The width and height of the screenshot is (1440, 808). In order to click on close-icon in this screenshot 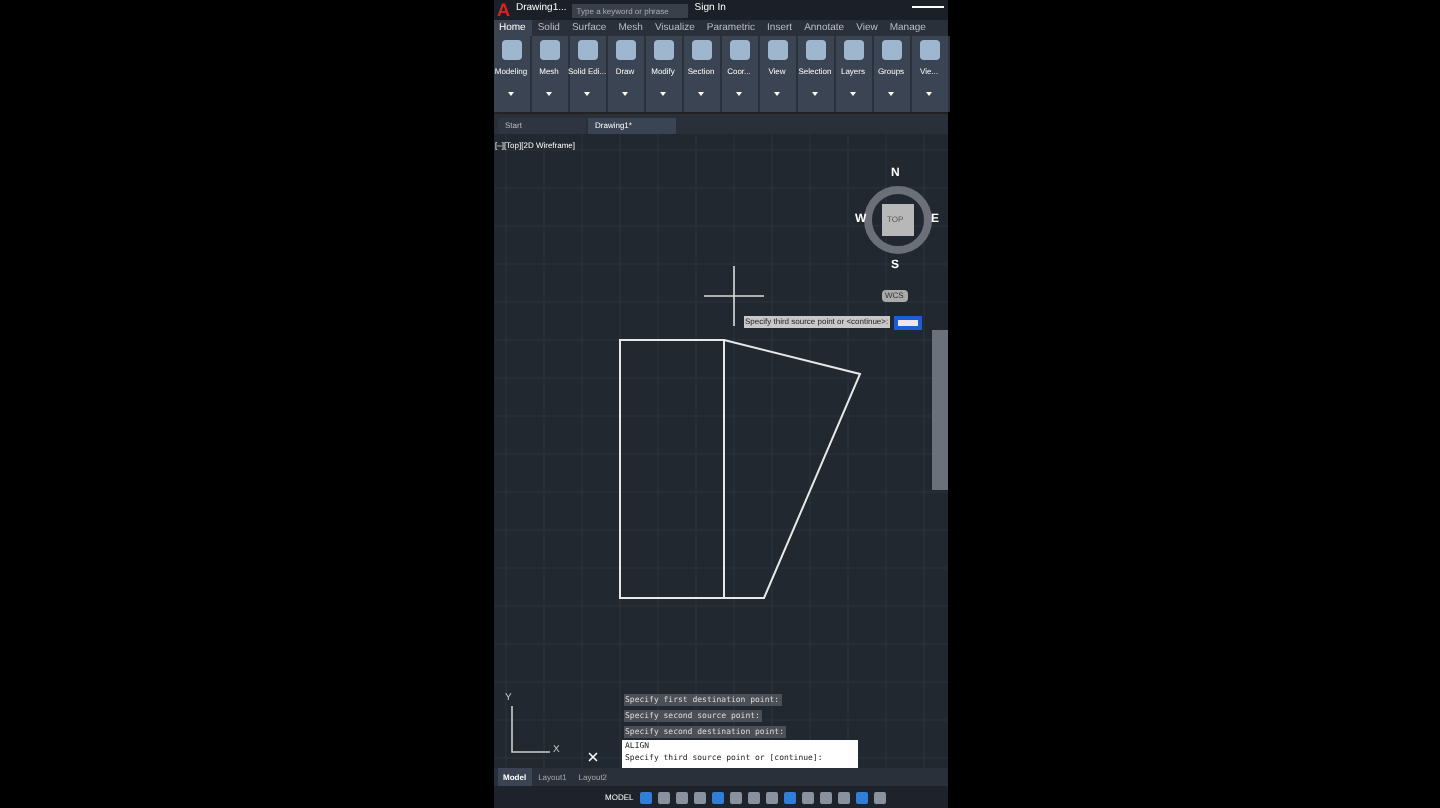, I will do `click(592, 757)`.